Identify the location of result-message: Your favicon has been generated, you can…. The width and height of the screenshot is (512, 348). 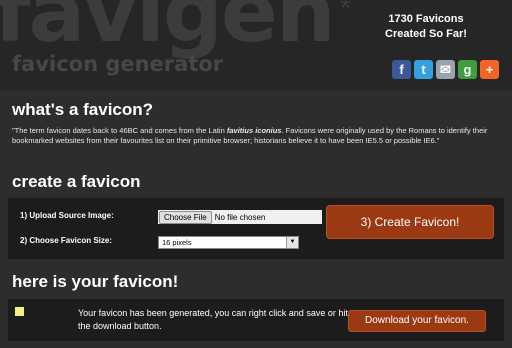
(213, 319).